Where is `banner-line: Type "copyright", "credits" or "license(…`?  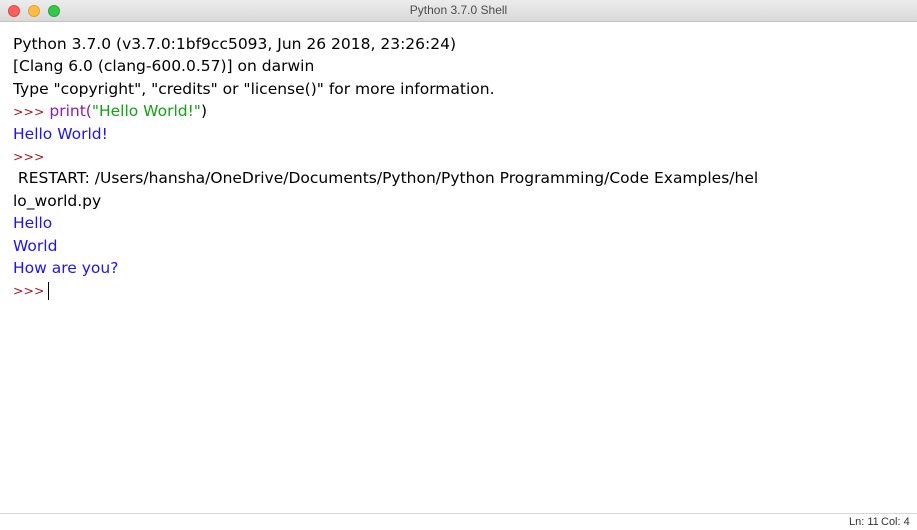
banner-line: Type "copyright", "credits" or "license(… is located at coordinates (254, 88).